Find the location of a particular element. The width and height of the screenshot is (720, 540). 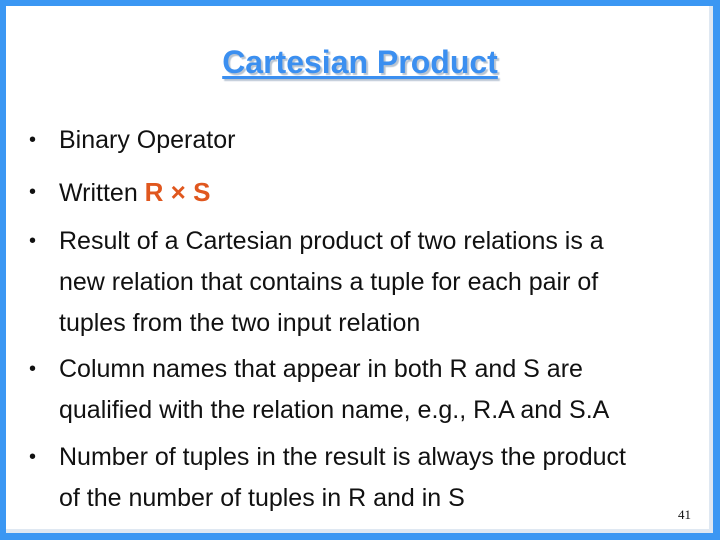

bullet-text-line: tuples from the two input relation is located at coordinates (240, 323).